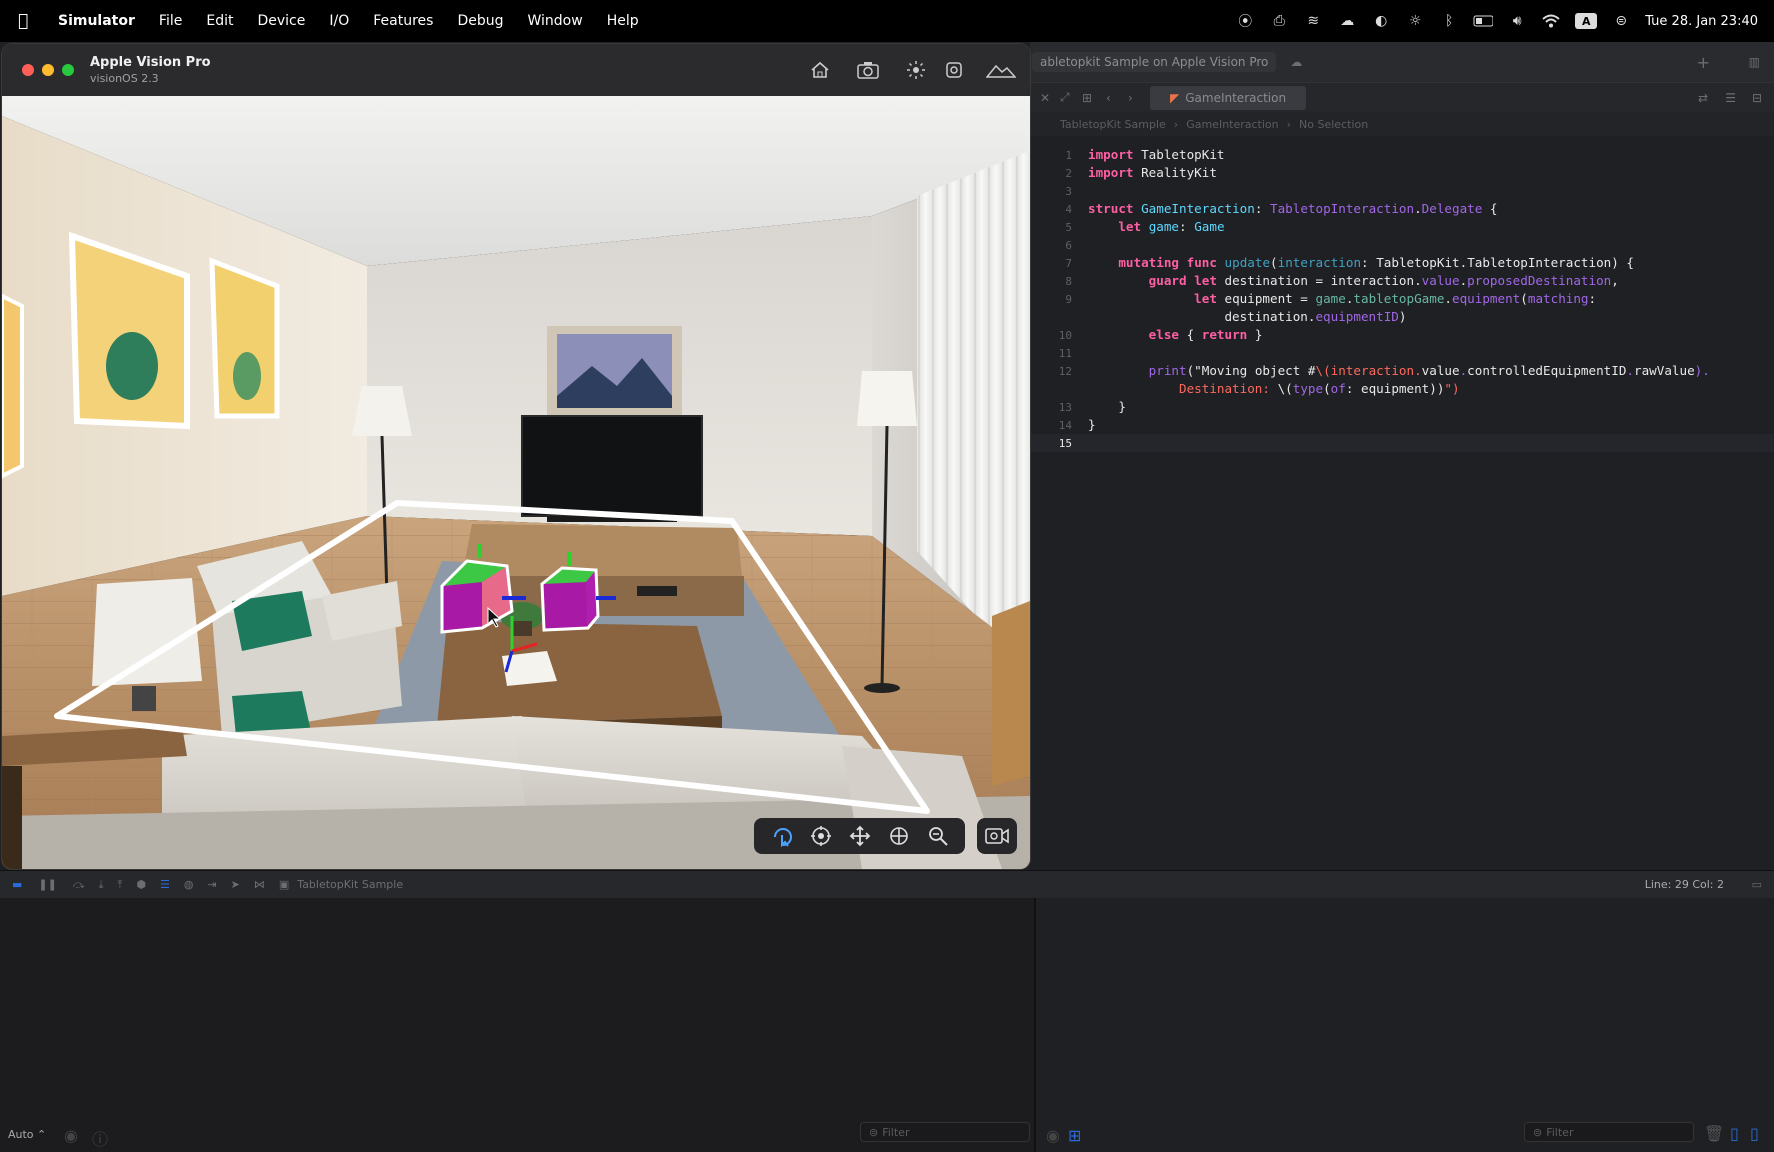 The width and height of the screenshot is (1774, 1152). I want to click on battery-icon, so click(1483, 21).